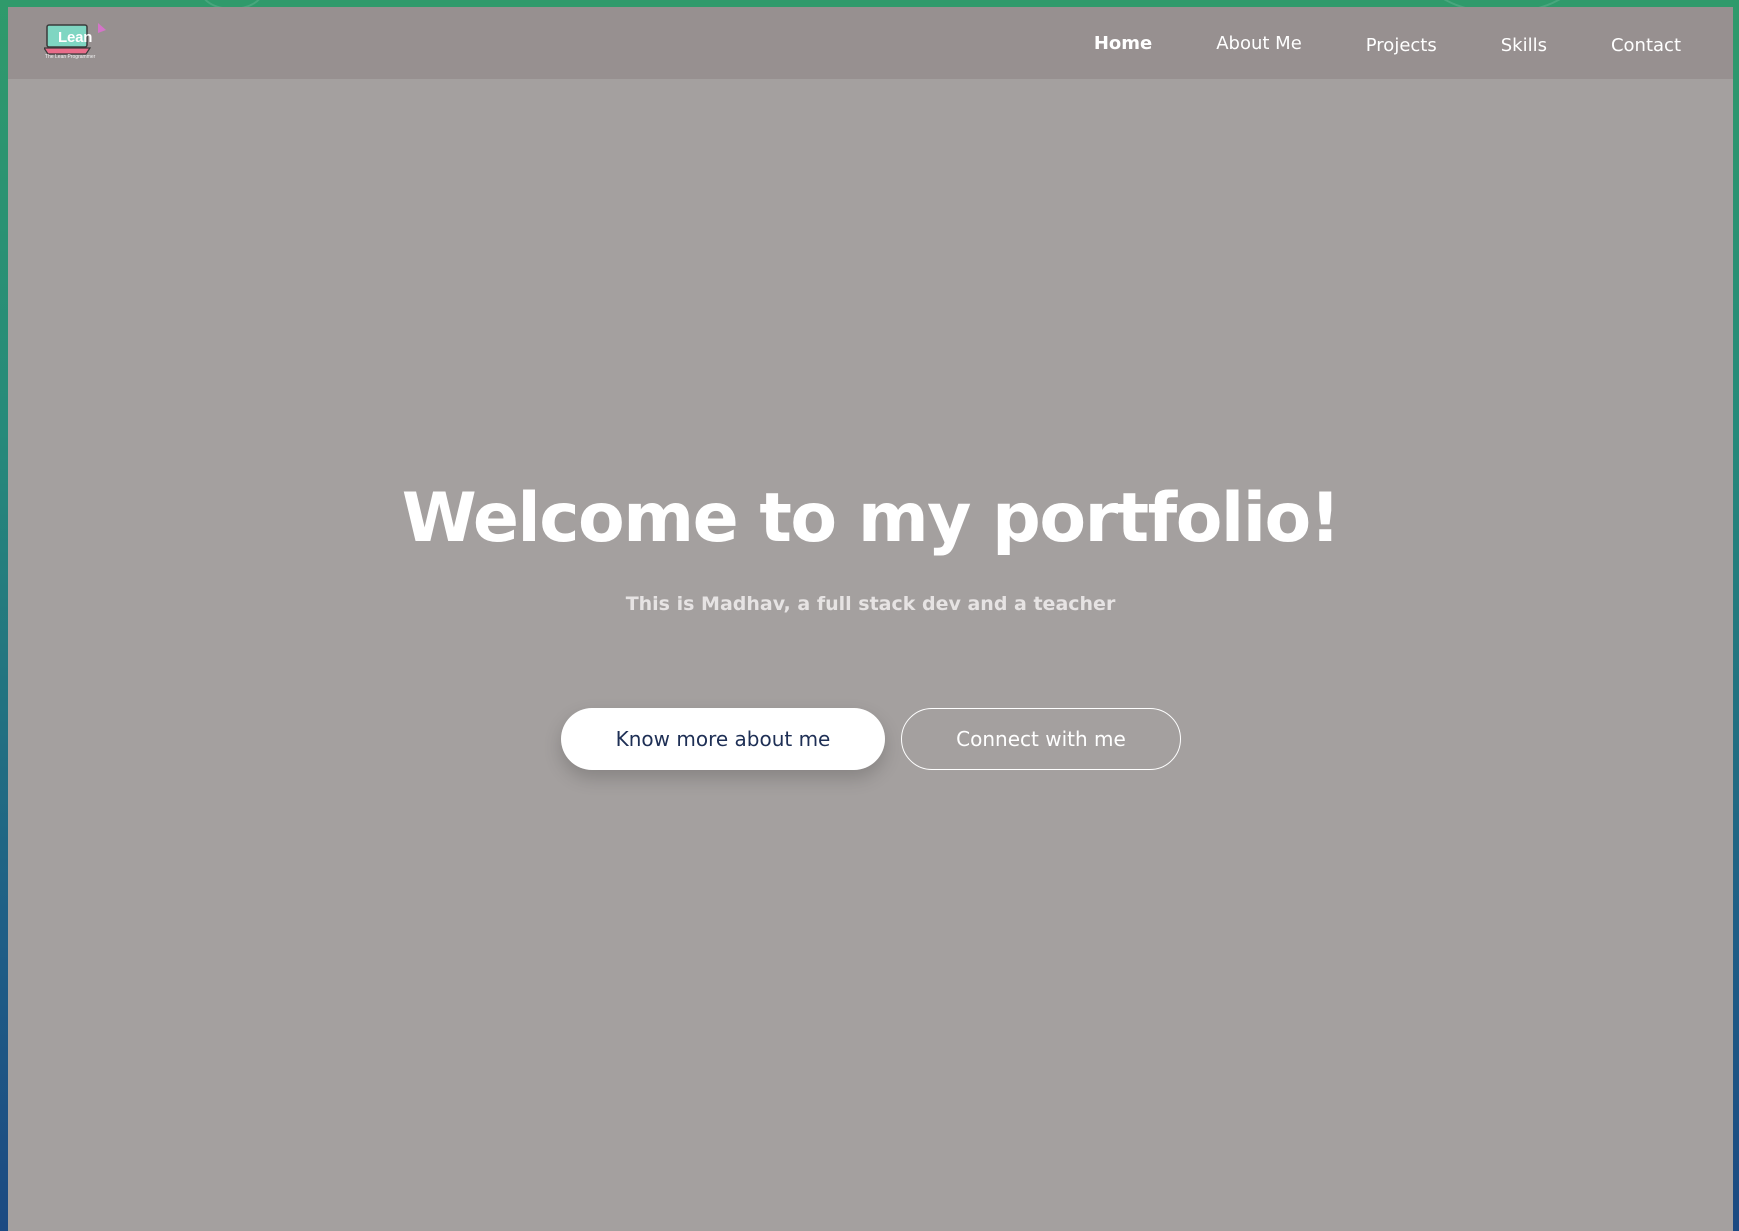 Image resolution: width=1739 pixels, height=1231 pixels. I want to click on site-logo: Lean The Lean Programmer, so click(76, 45).